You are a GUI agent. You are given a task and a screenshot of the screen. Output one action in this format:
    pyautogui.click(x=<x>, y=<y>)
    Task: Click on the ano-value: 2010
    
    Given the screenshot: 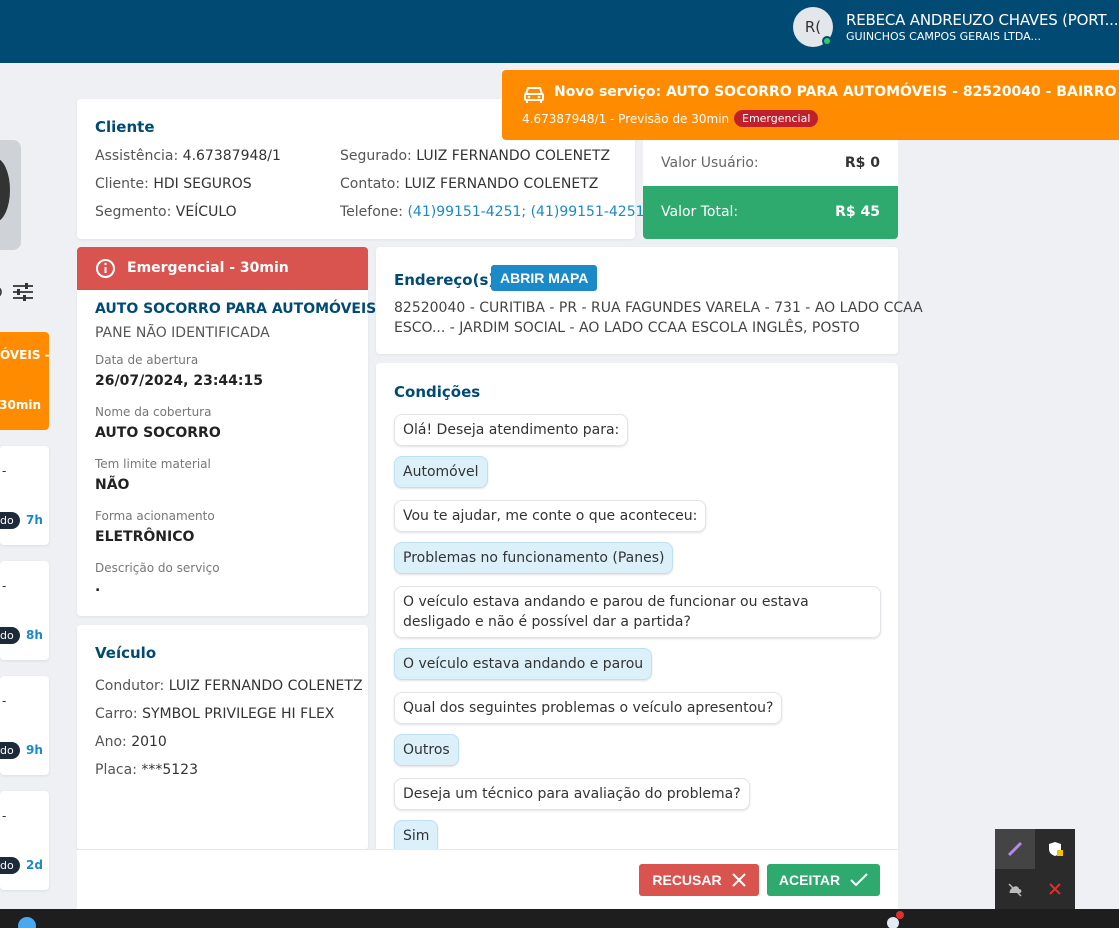 What is the action you would take?
    pyautogui.click(x=149, y=742)
    